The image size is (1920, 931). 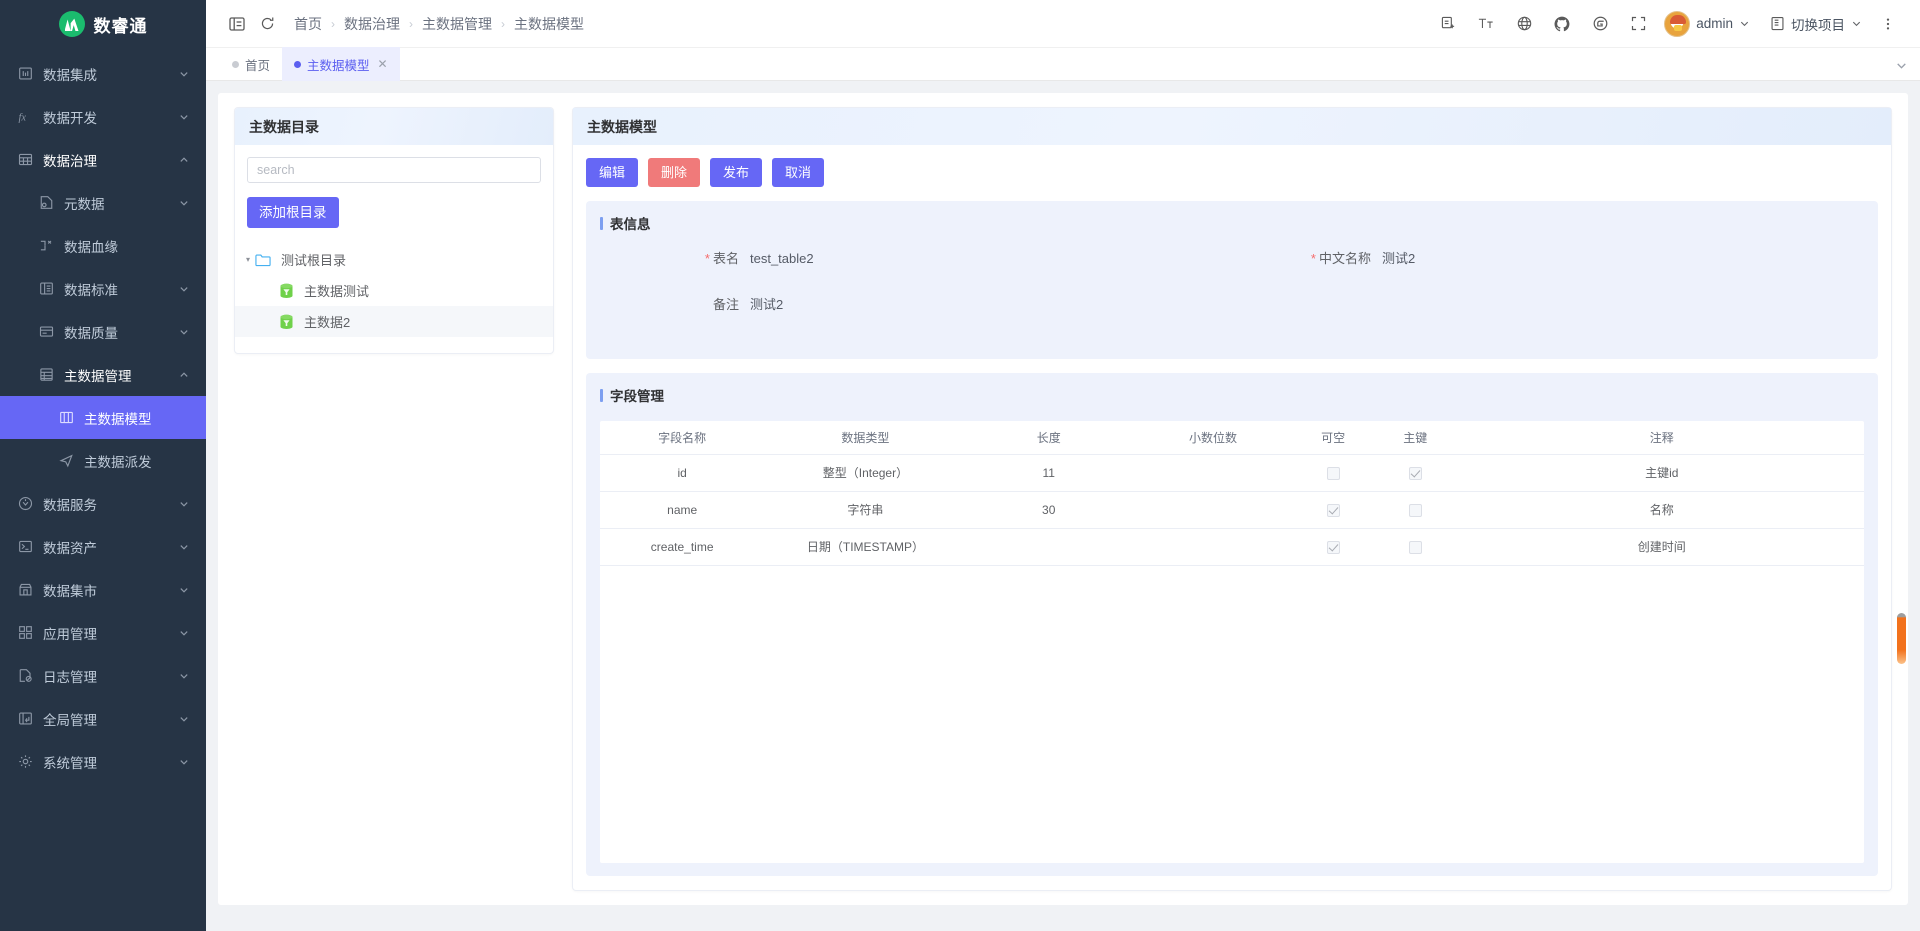 What do you see at coordinates (103, 718) in the screenshot?
I see `sidebar-item-15: 全局管理` at bounding box center [103, 718].